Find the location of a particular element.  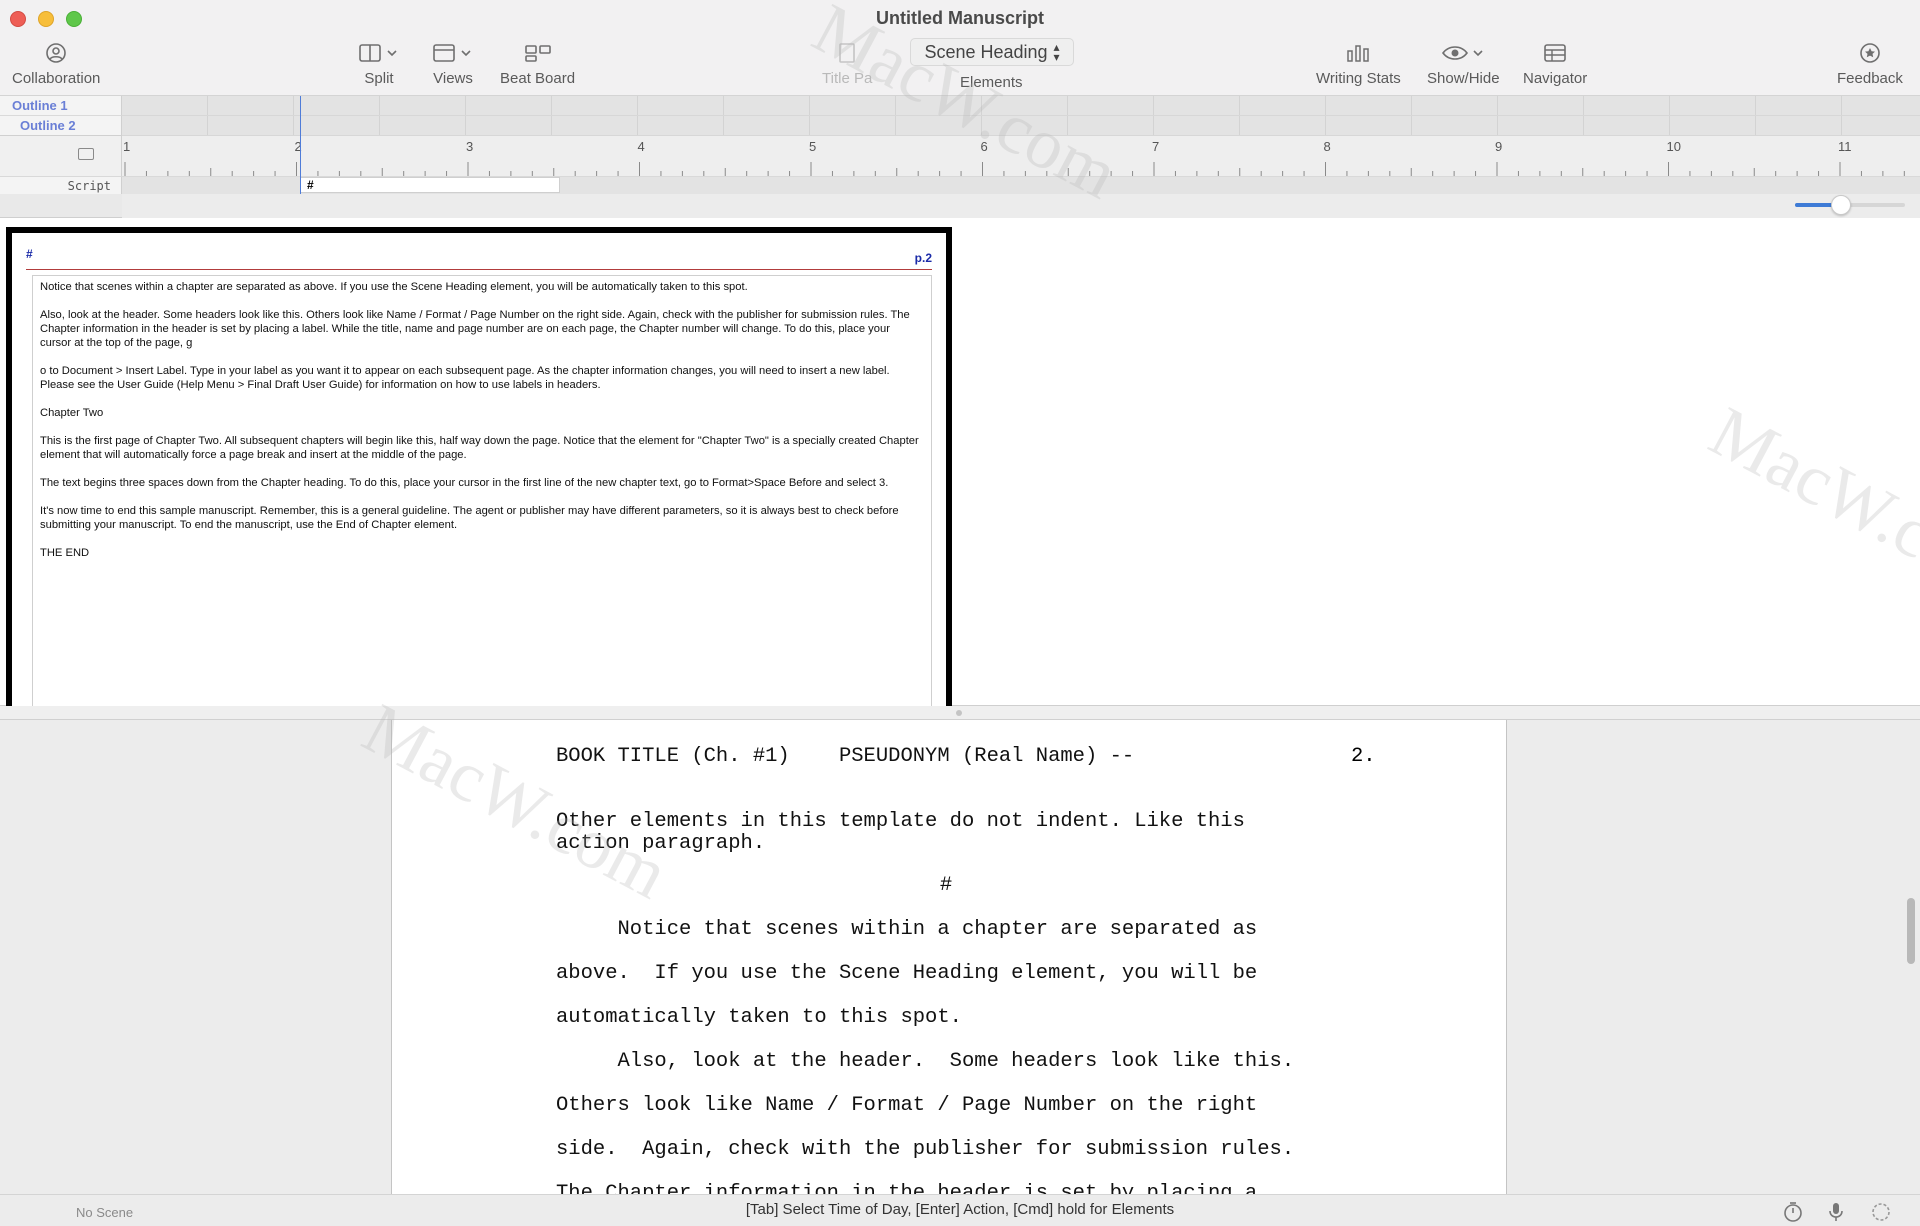

split-icon is located at coordinates (379, 53).